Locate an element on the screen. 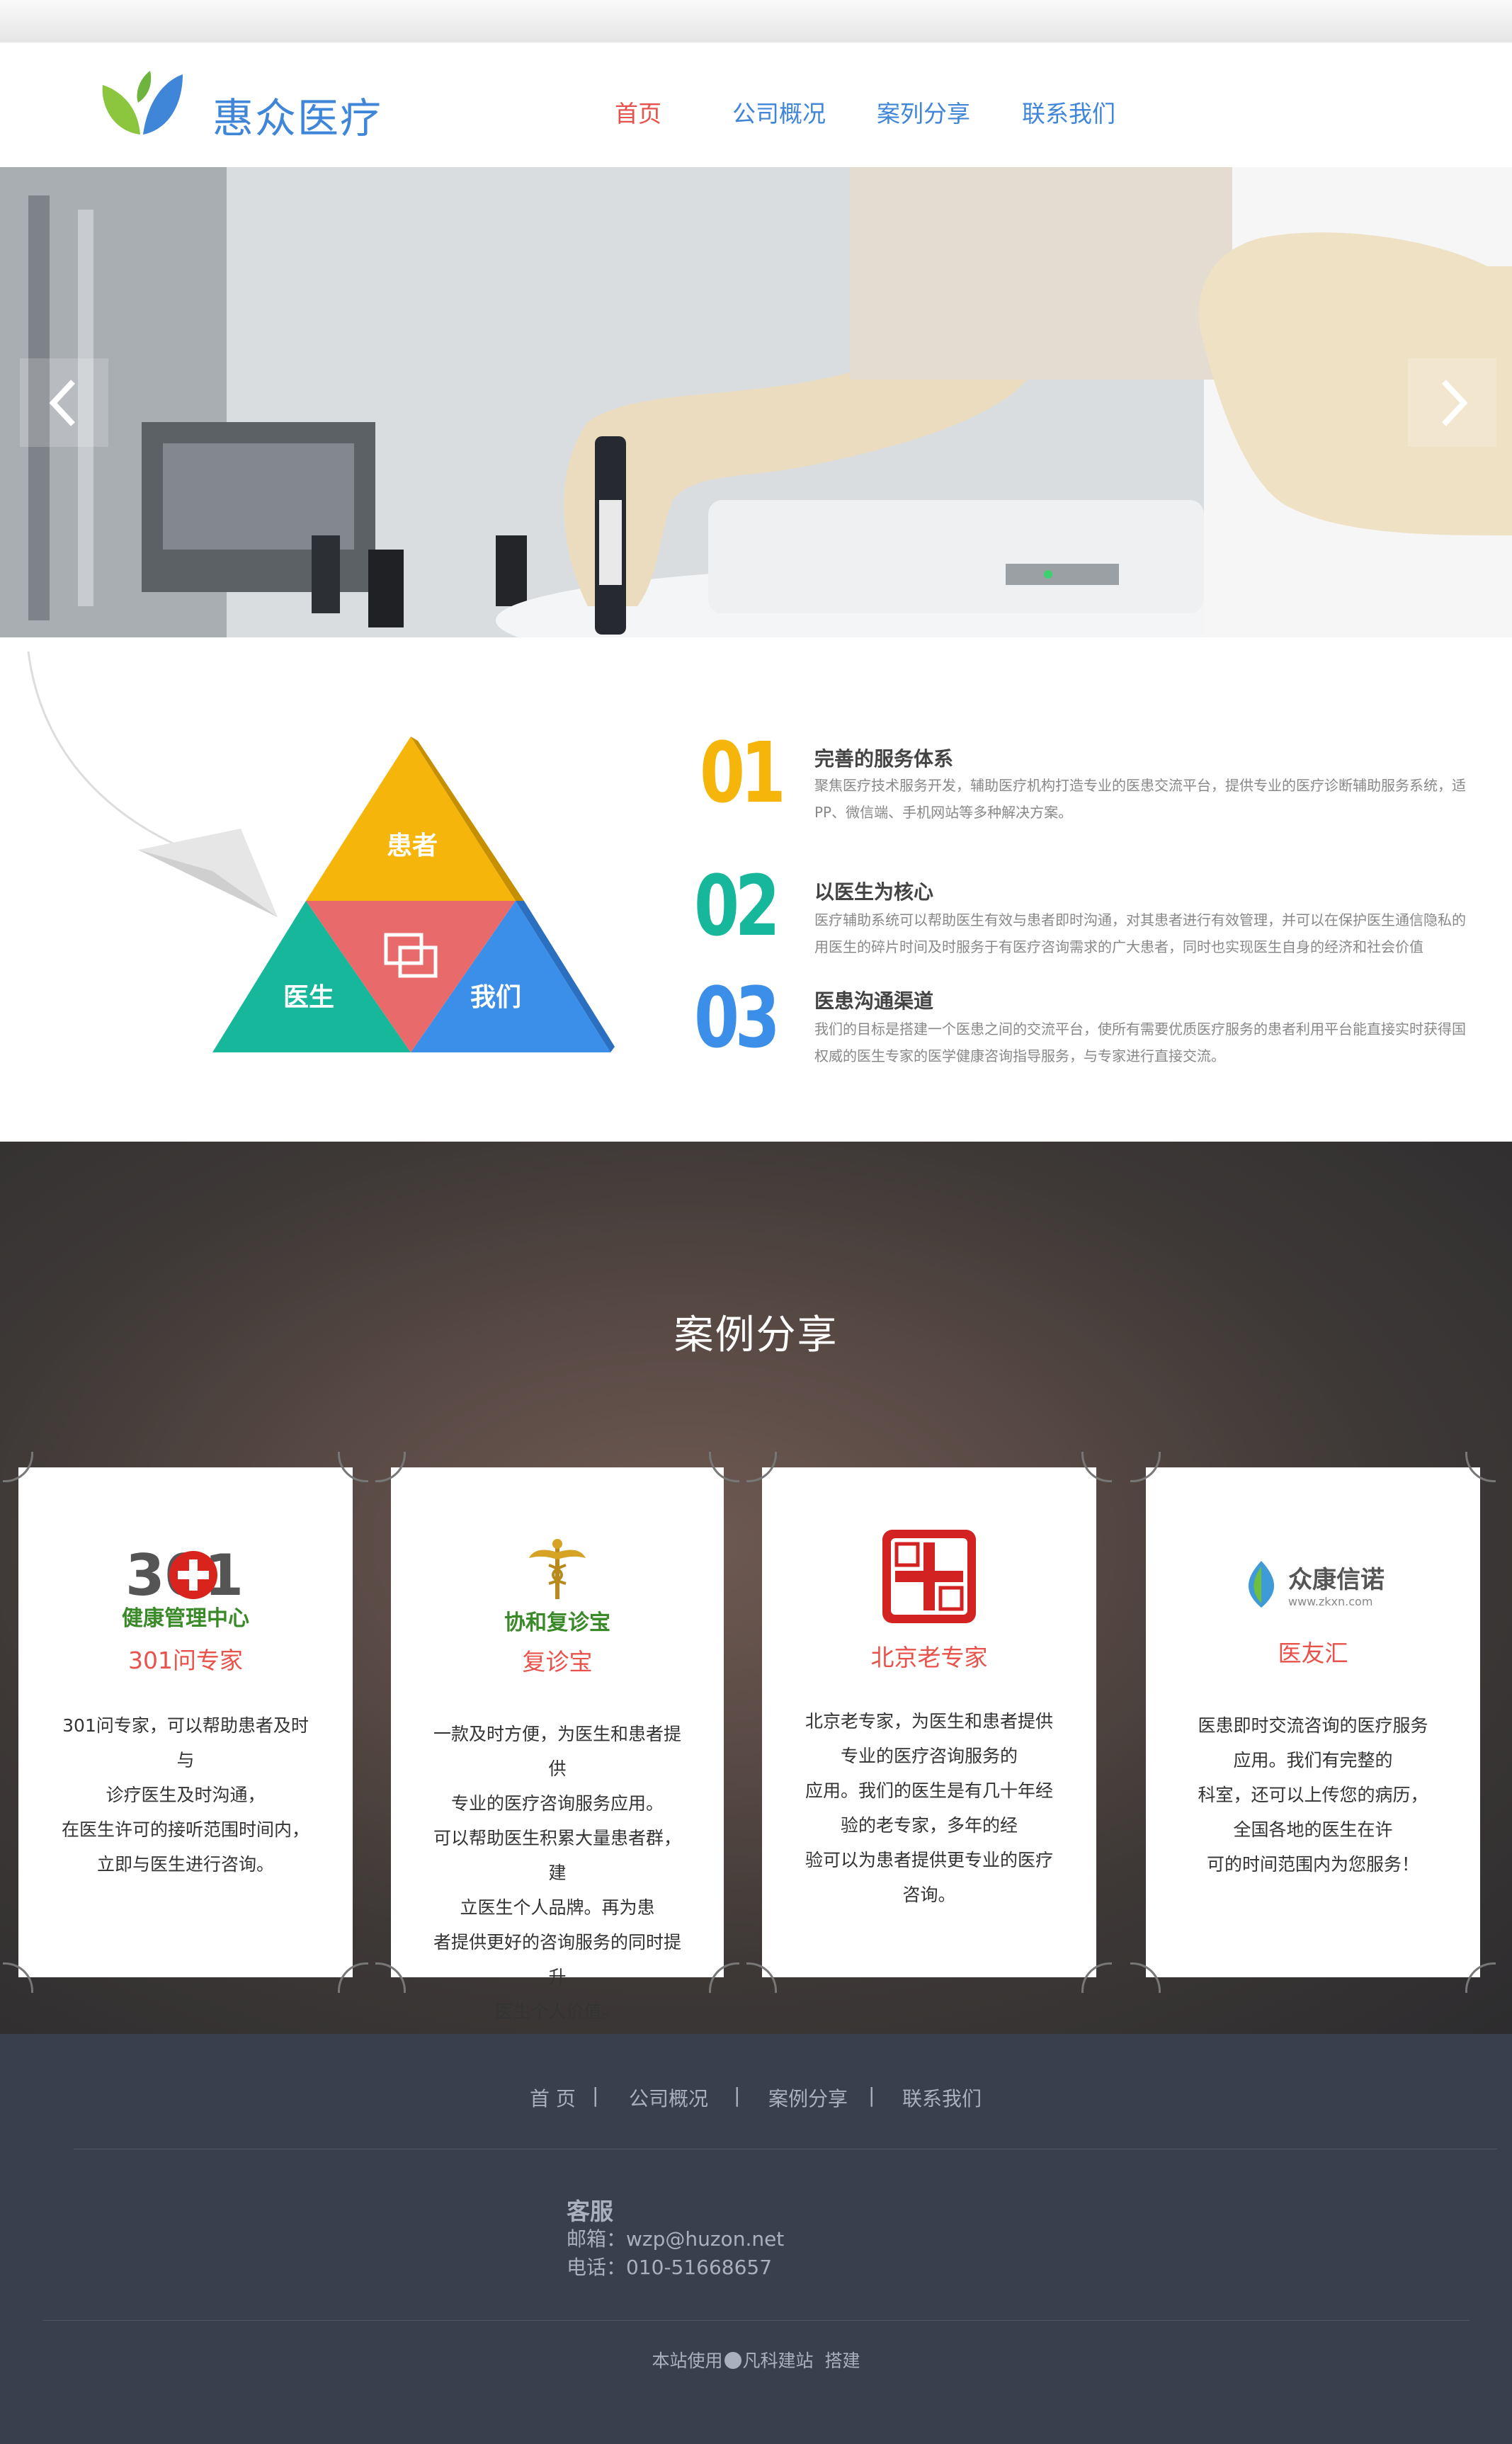 The image size is (1512, 2444). fanke-link: 凡科建站 is located at coordinates (778, 2361).